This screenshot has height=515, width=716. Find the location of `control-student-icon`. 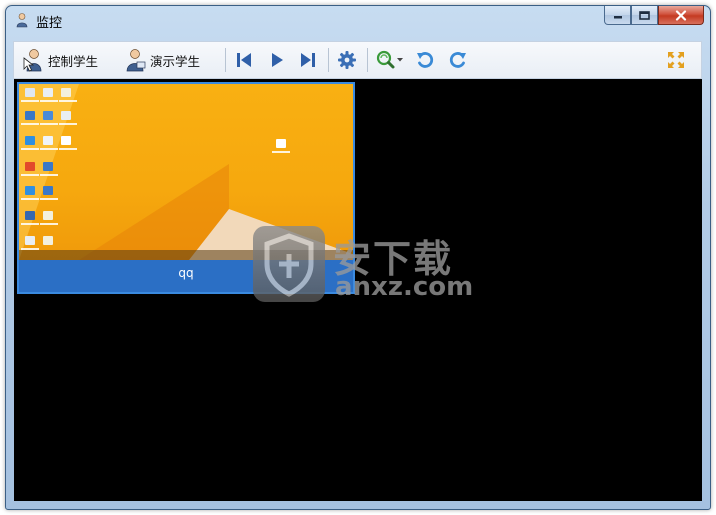

control-student-icon is located at coordinates (32, 60).